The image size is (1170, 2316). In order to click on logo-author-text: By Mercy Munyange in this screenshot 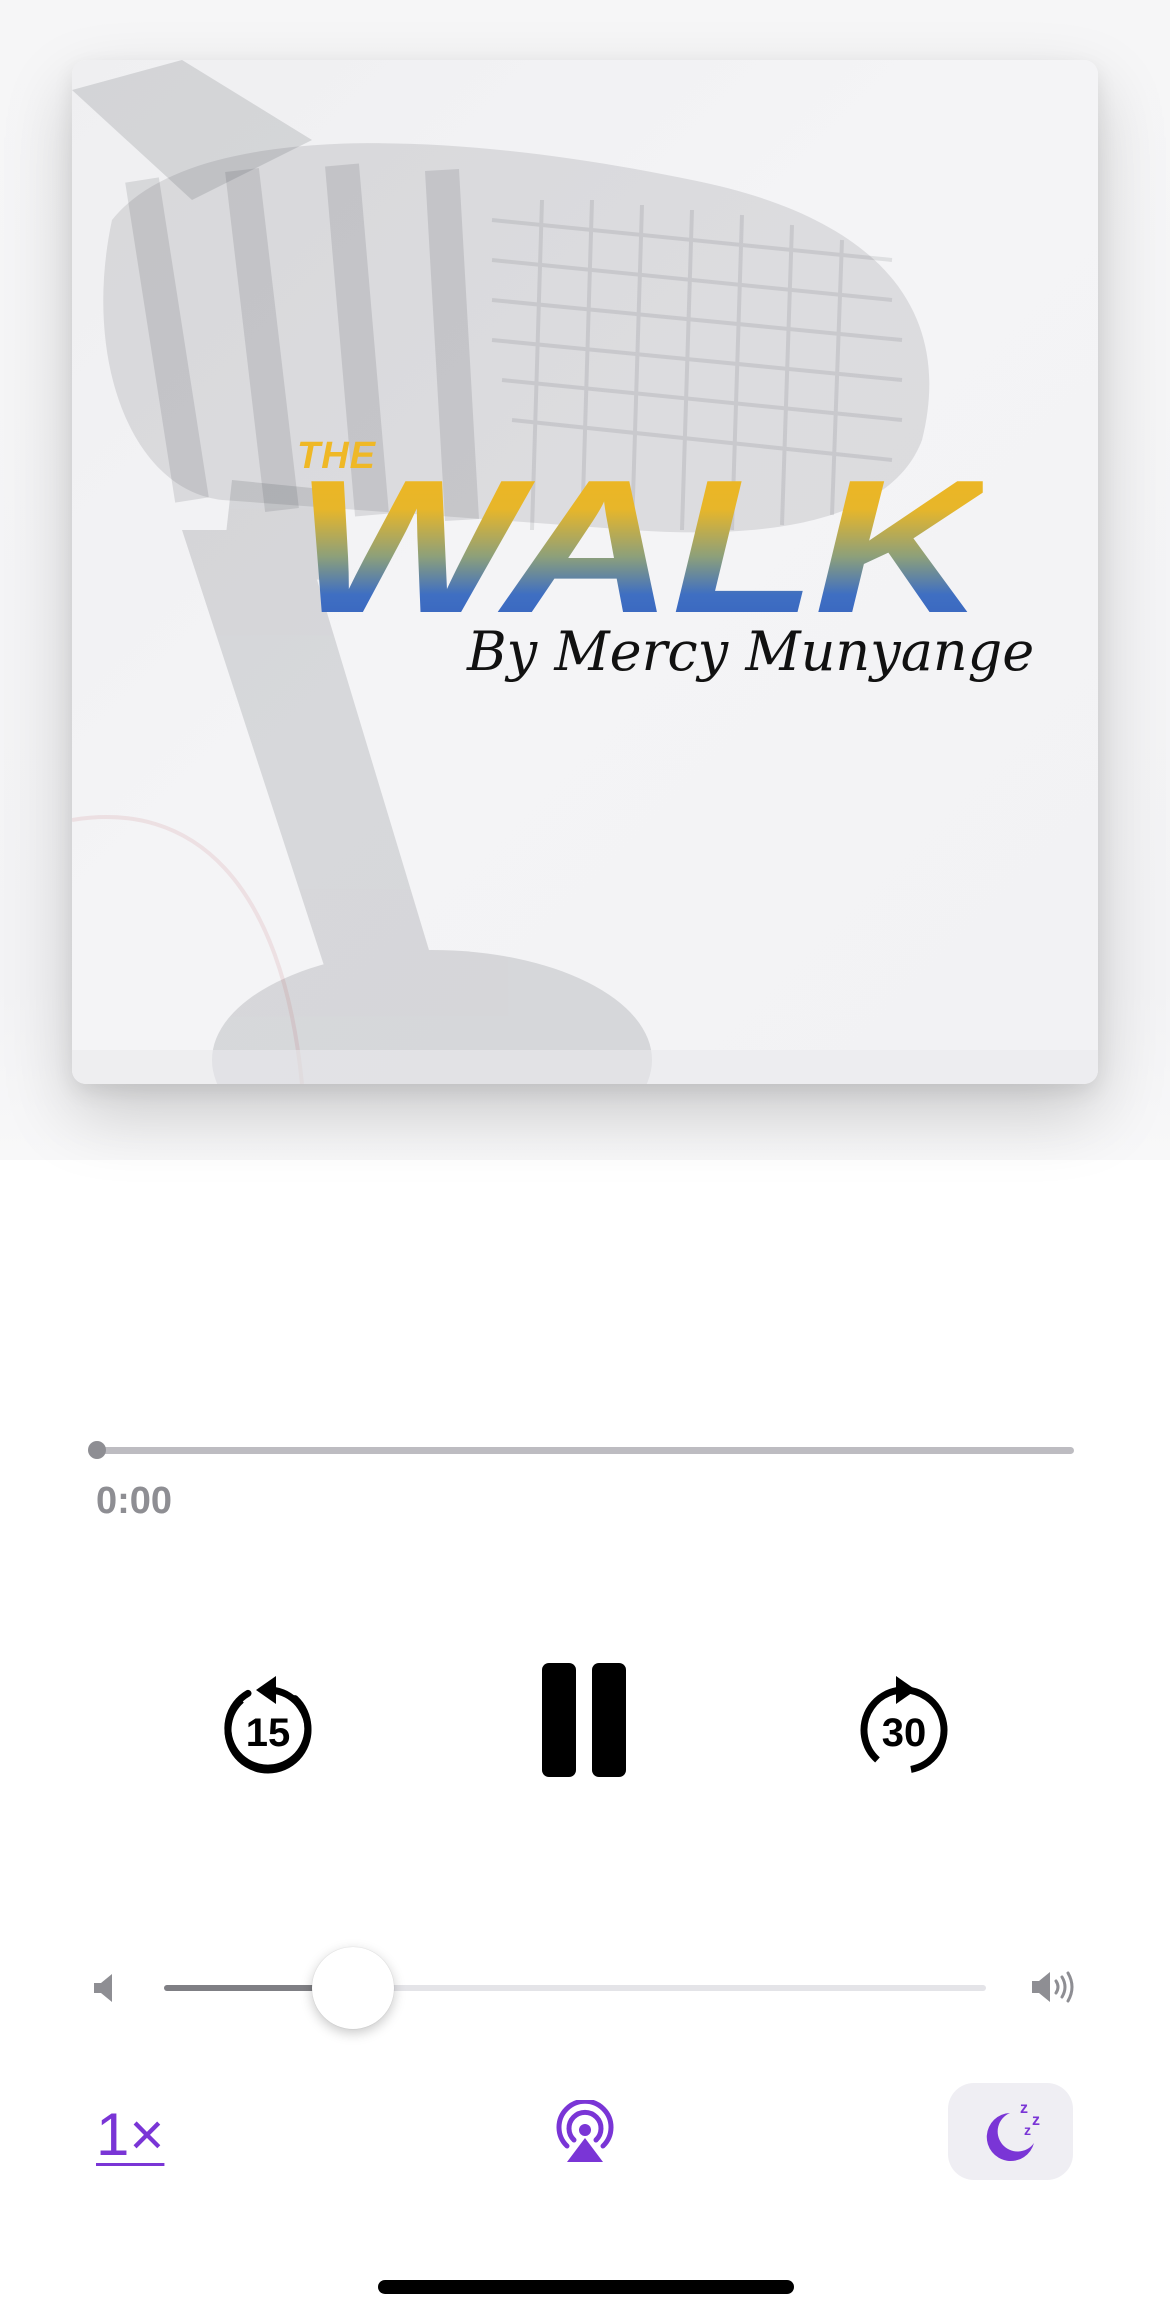, I will do `click(751, 651)`.